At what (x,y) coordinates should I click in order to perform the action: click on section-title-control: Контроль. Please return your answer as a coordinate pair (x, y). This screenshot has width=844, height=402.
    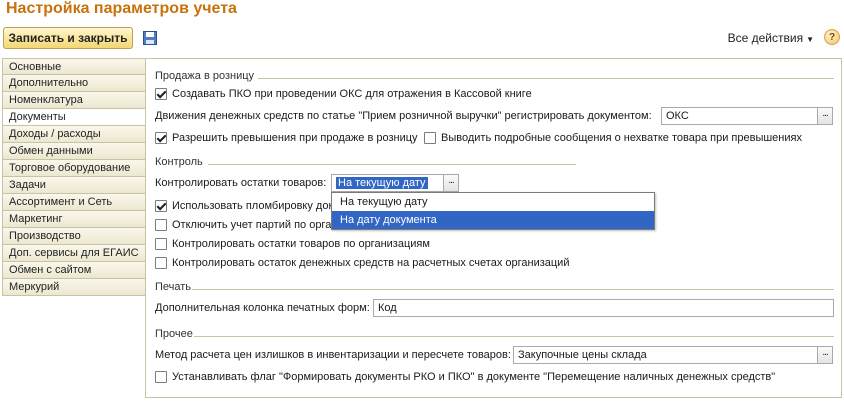
    Looking at the image, I should click on (179, 162).